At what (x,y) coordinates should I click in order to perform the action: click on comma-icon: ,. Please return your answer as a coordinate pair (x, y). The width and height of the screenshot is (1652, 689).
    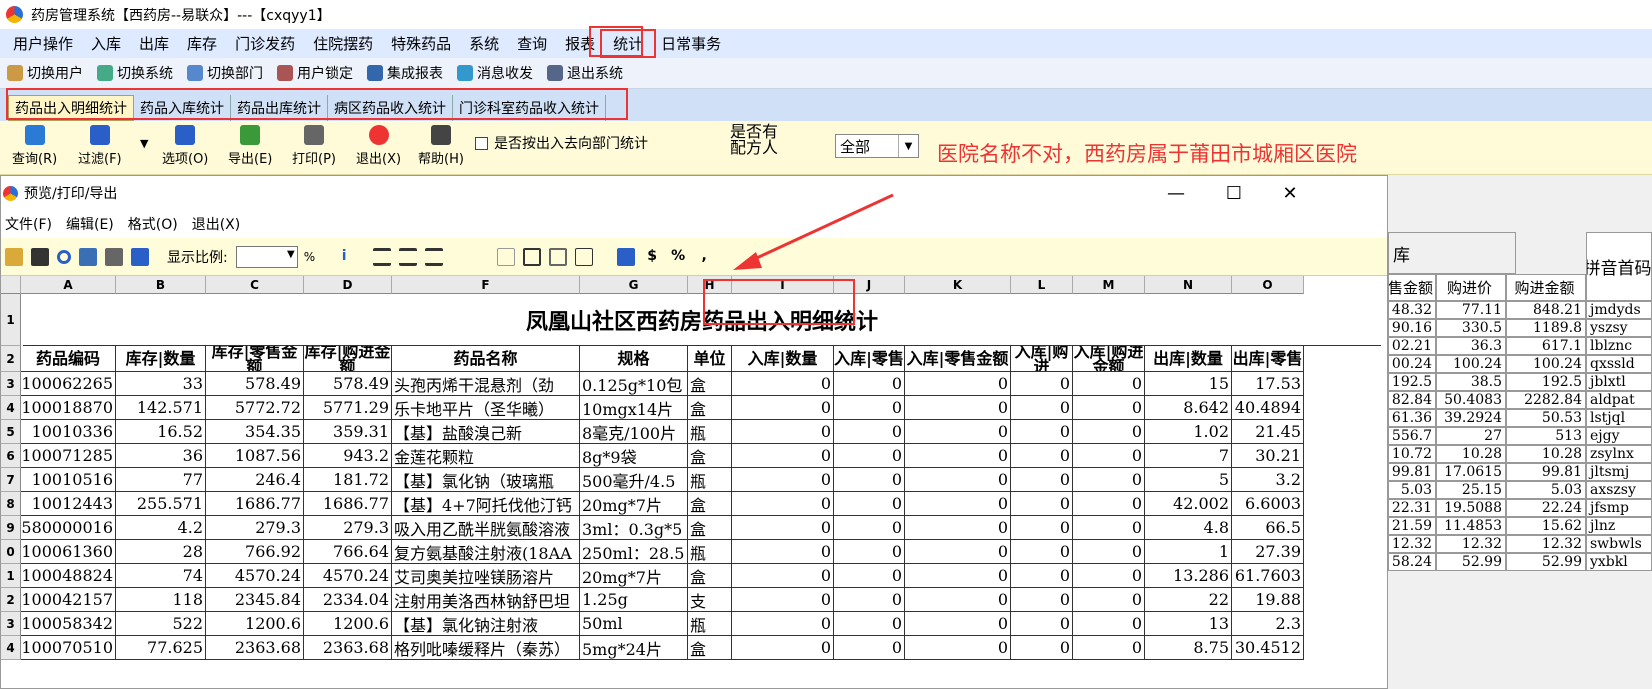
    Looking at the image, I should click on (704, 257).